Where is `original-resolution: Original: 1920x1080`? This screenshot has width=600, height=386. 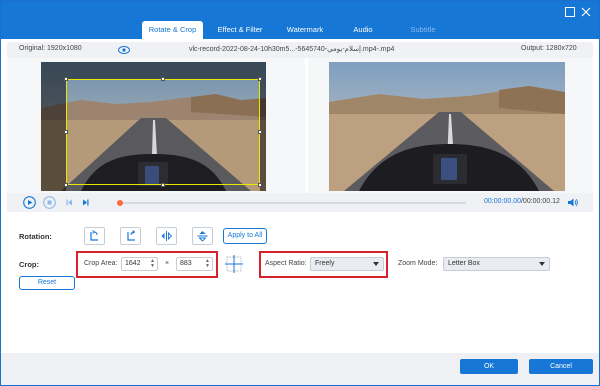 original-resolution: Original: 1920x1080 is located at coordinates (50, 48).